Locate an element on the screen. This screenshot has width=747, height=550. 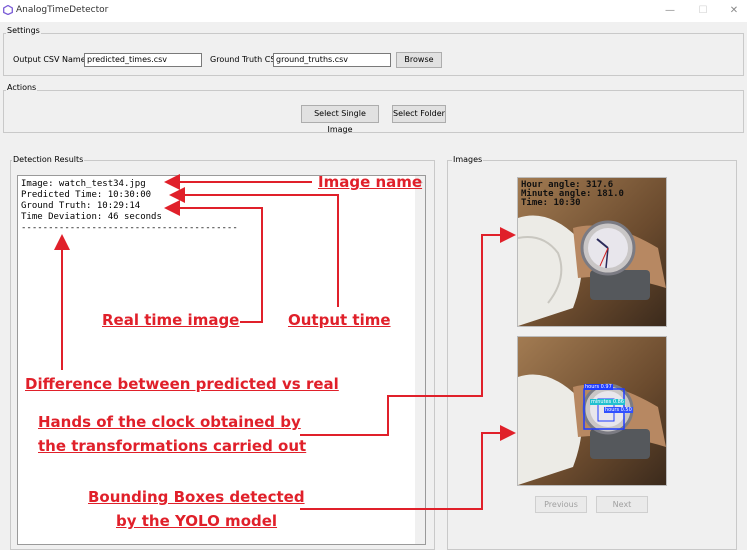
annotation-hands-line1: Hands of the clock obtained by is located at coordinates (169, 422).